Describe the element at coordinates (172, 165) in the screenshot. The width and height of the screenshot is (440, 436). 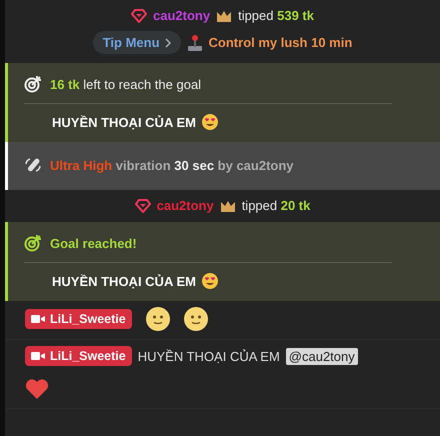
I see `vibration-message: Ultra High vibration 30 sec by cau2tony` at that location.